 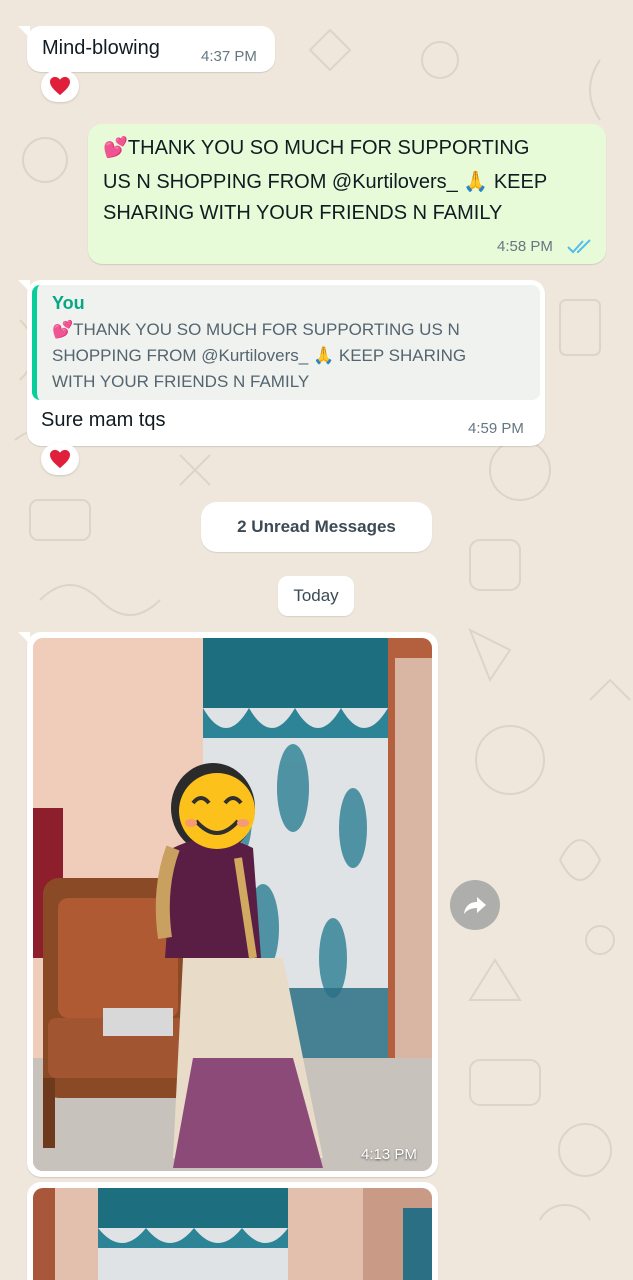 I want to click on quote-line-1: 💕THANK YOU SO MUCH FOR SUPPORTING US N, so click(x=256, y=329).